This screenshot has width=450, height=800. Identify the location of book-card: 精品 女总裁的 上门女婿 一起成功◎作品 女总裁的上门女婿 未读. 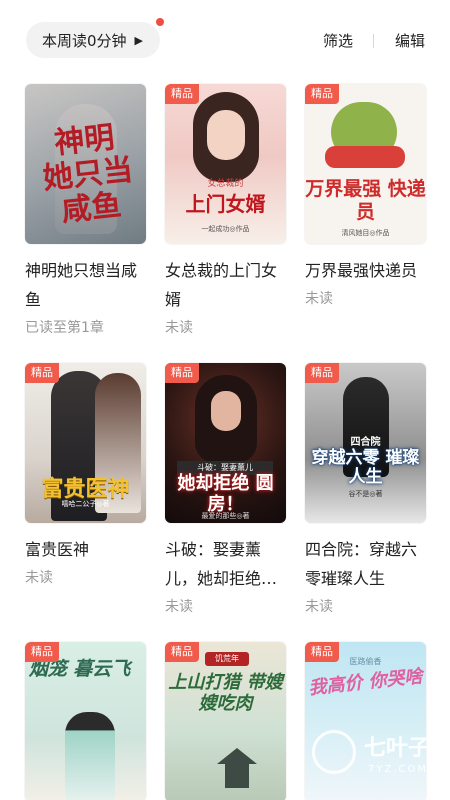
(226, 213).